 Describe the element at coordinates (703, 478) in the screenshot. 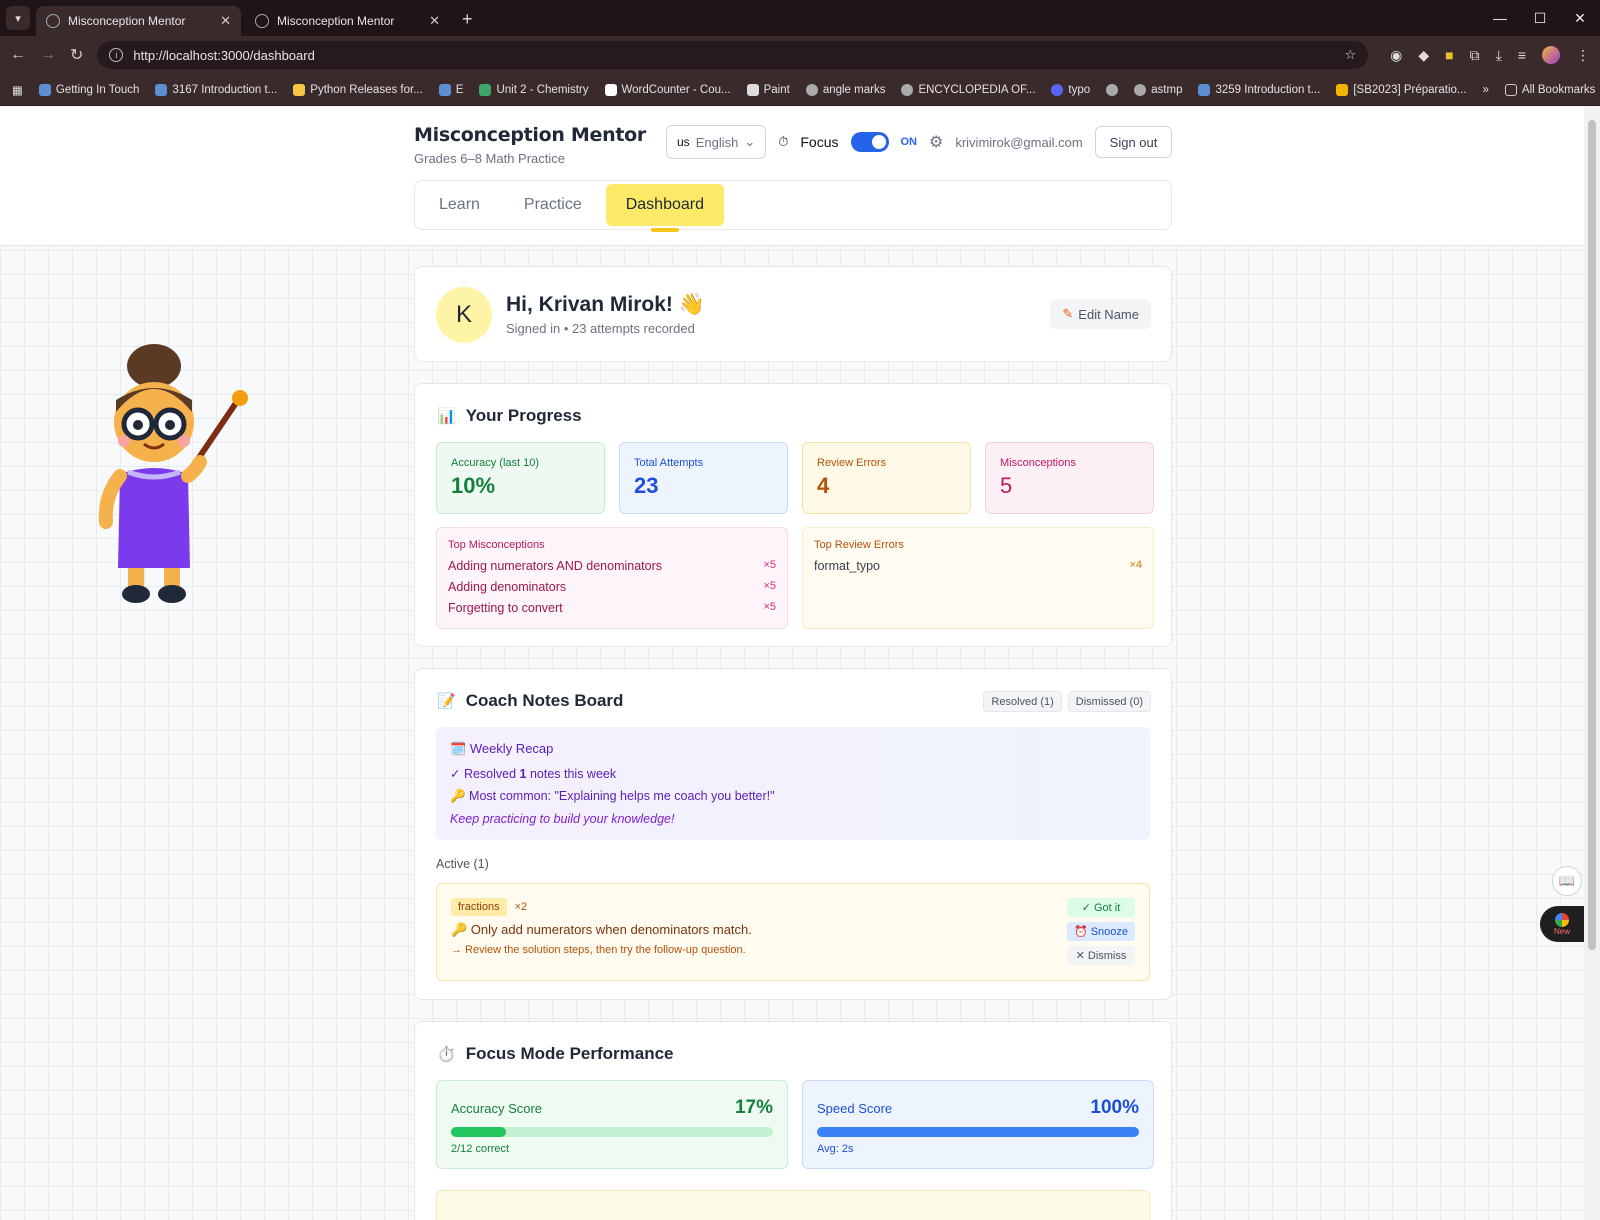

I see `stat-total-attempts: Total Attempts 23` at that location.